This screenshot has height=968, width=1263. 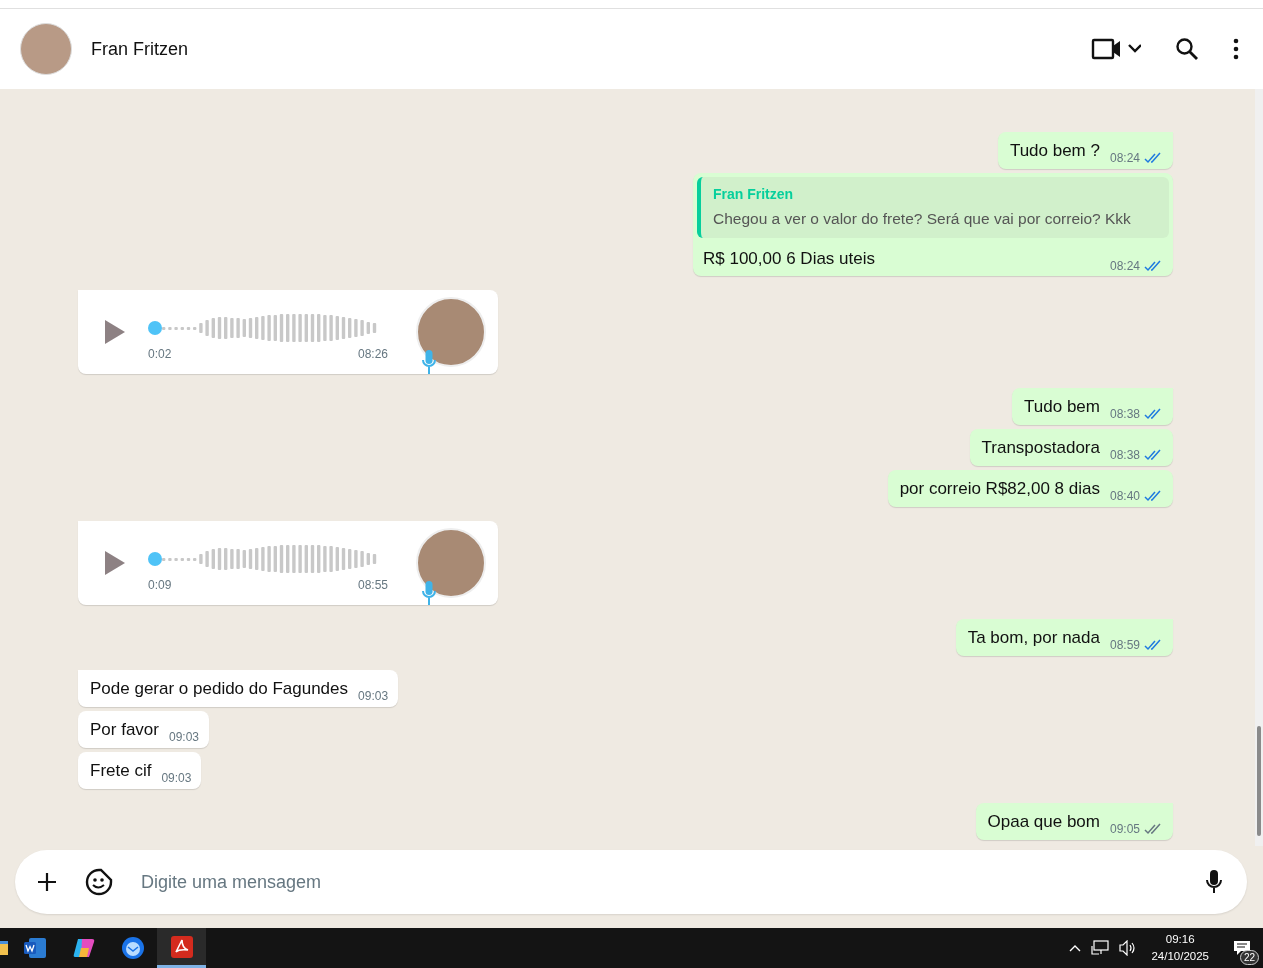 What do you see at coordinates (1180, 939) in the screenshot?
I see `clock-time: 09:16` at bounding box center [1180, 939].